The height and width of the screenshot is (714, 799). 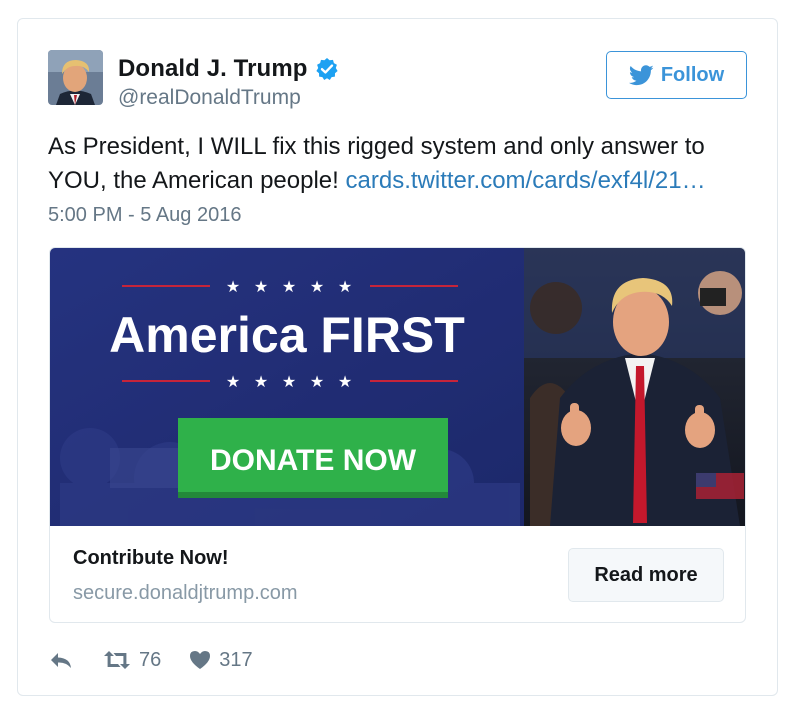 I want to click on follow-label: Follow, so click(x=692, y=74).